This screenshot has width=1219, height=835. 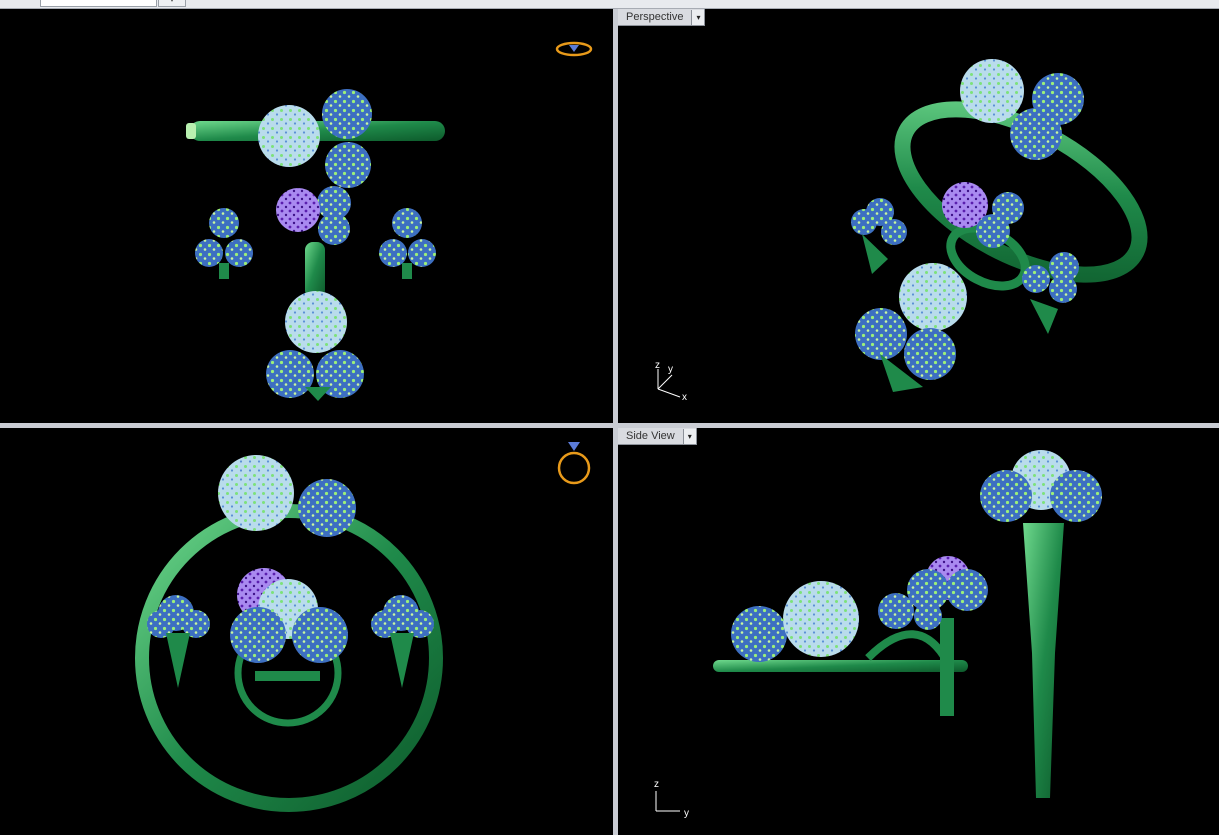 I want to click on viewport-side-label: Side View ▾, so click(x=657, y=436).